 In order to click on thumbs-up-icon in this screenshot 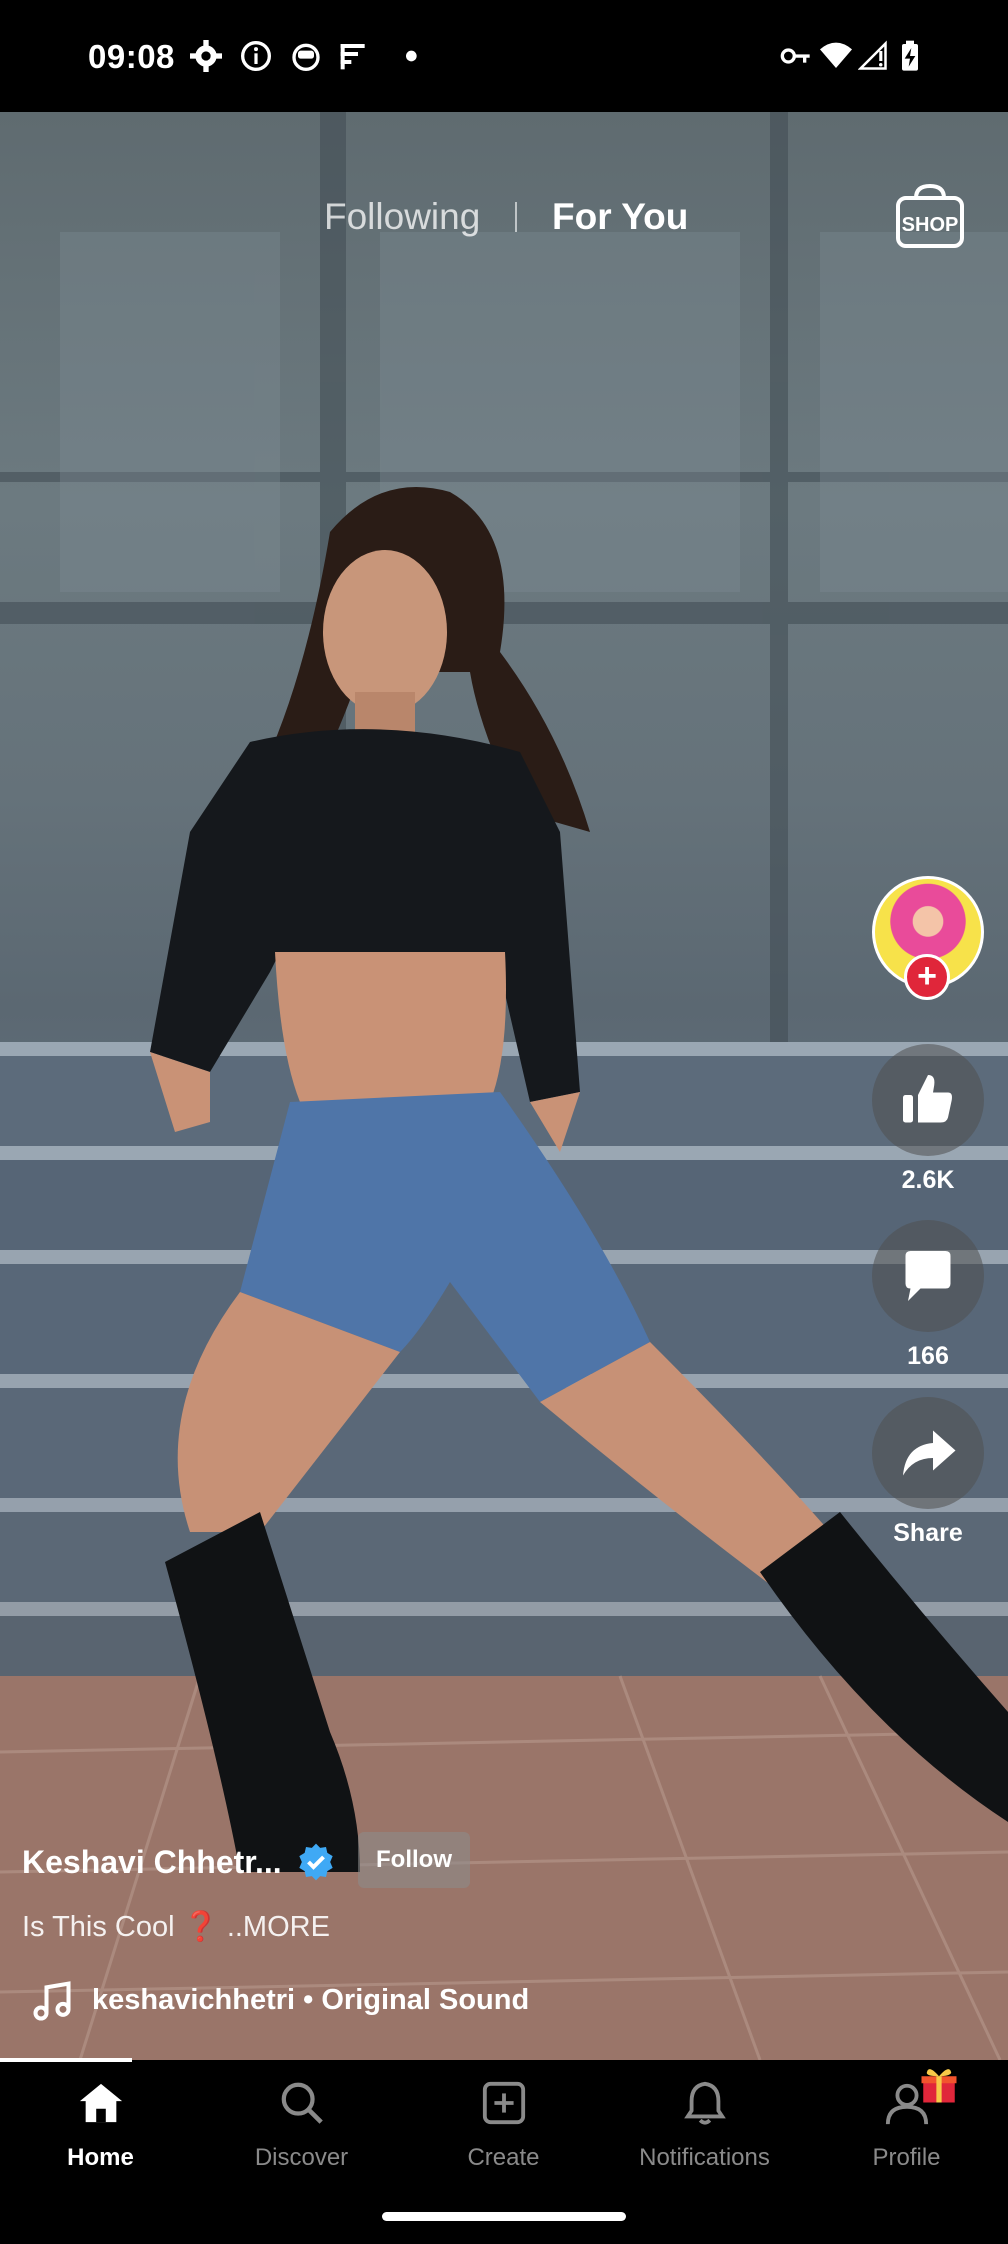, I will do `click(927, 1099)`.